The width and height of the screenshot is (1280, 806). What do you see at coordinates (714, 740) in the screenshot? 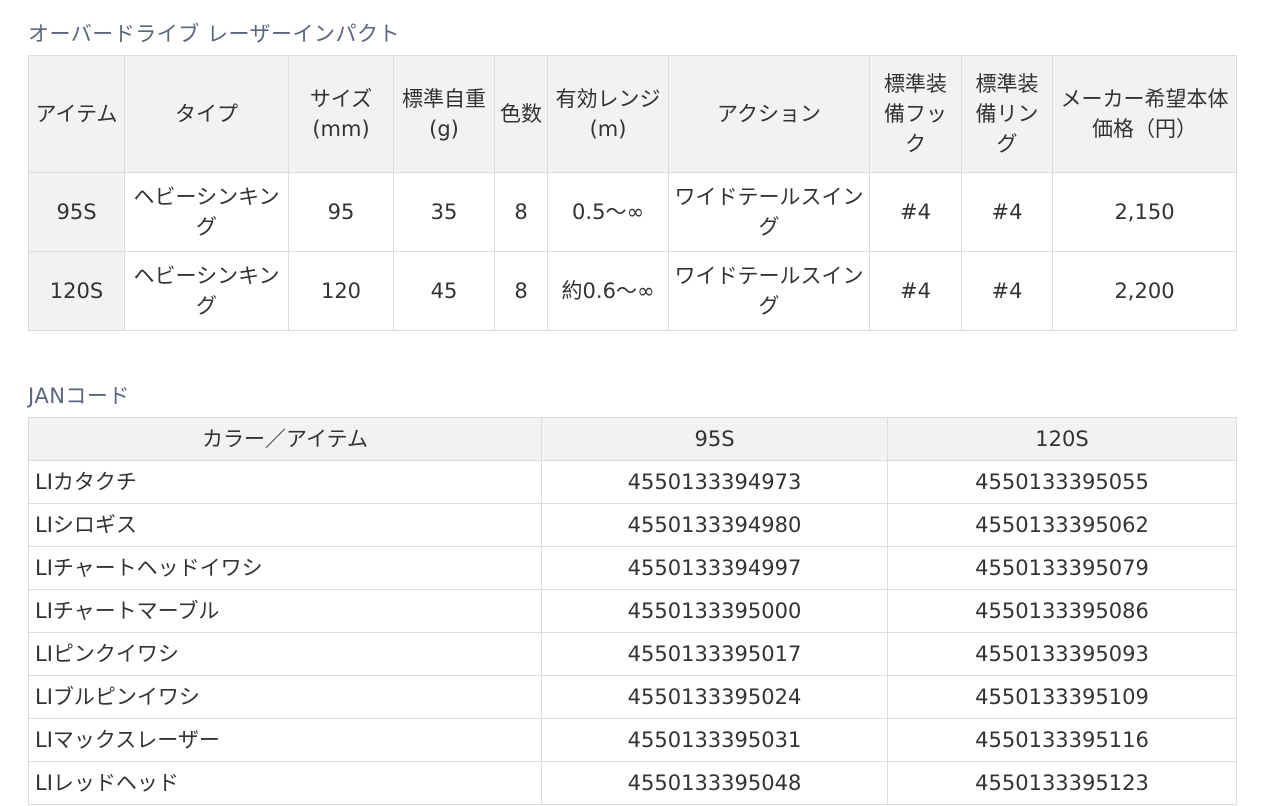
I see `jan-code-cell: 4550133395031` at bounding box center [714, 740].